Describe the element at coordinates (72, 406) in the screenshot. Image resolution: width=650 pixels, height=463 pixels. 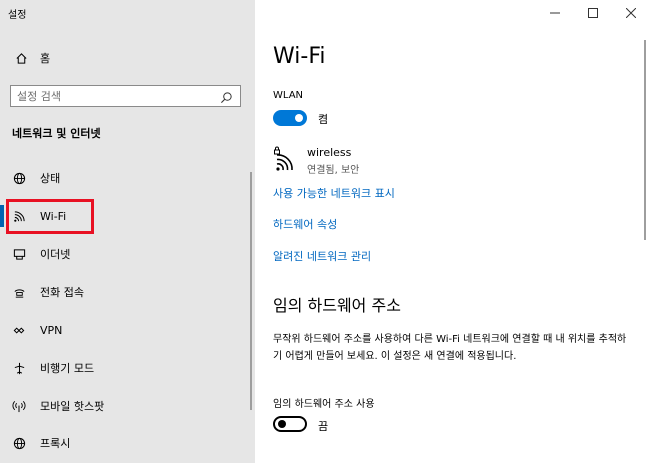
I see `sidebar-item-label: 모바일 핫스팟` at that location.